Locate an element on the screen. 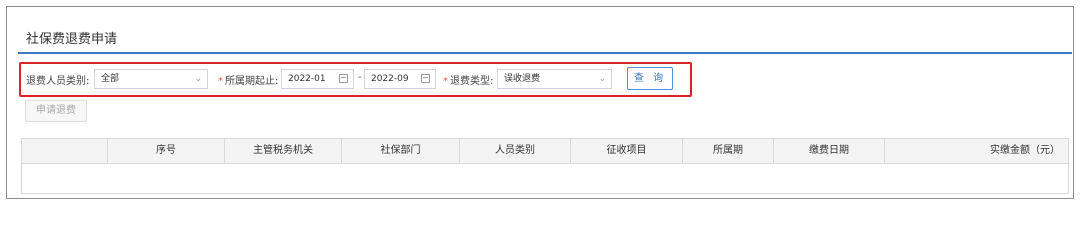 This screenshot has height=240, width=1080. column-header-social-dept: 社保部门 is located at coordinates (400, 151).